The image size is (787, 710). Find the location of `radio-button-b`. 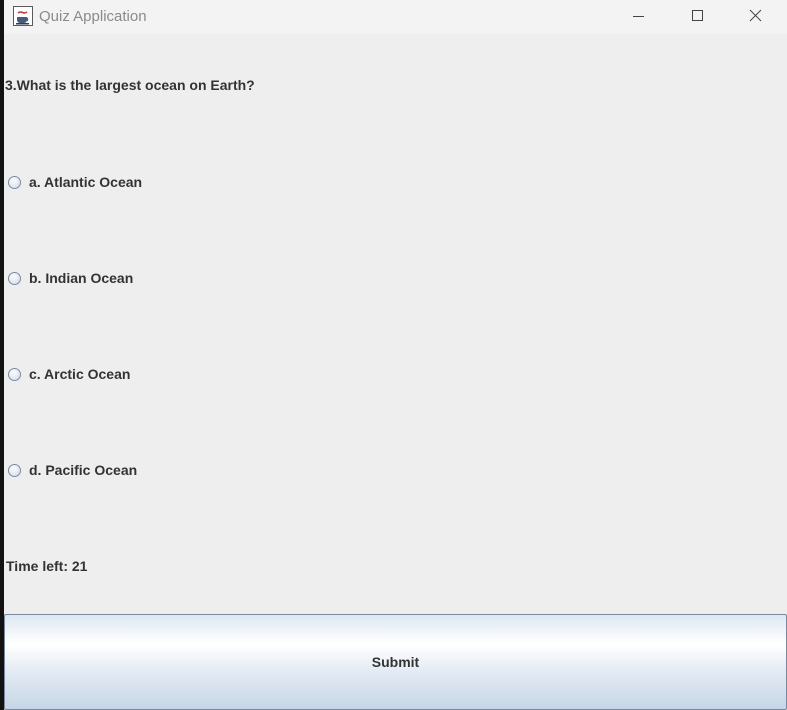

radio-button-b is located at coordinates (14, 278).